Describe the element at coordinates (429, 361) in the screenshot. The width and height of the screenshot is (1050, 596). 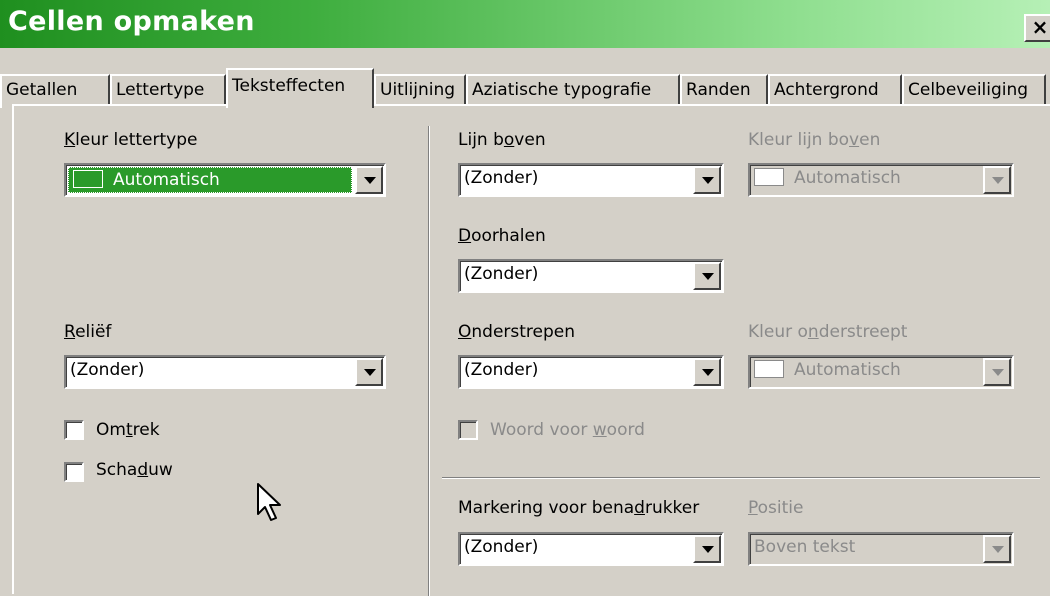
I see `vertical-separator` at that location.